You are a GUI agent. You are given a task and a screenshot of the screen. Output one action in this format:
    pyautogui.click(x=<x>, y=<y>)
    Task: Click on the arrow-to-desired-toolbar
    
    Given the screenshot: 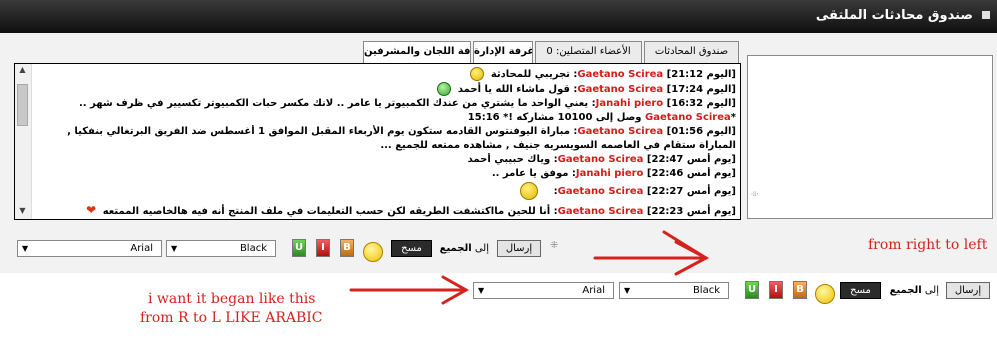 What is the action you would take?
    pyautogui.click(x=409, y=290)
    